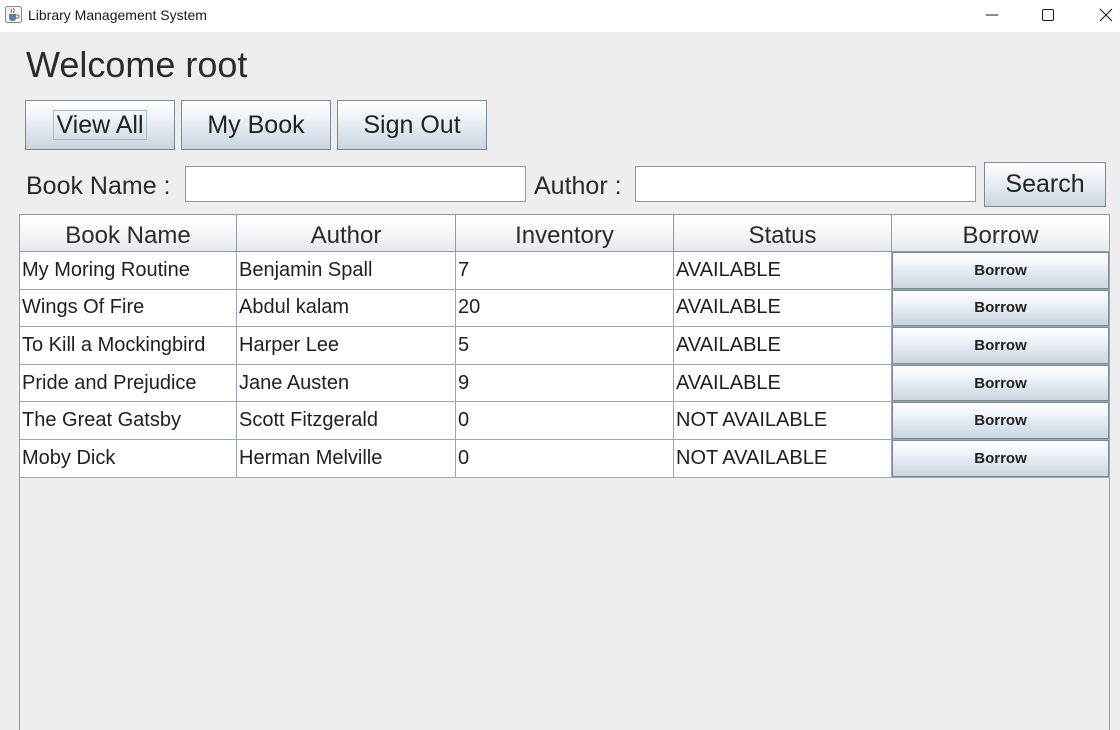 This screenshot has height=730, width=1120. I want to click on maximize-icon, so click(1048, 15).